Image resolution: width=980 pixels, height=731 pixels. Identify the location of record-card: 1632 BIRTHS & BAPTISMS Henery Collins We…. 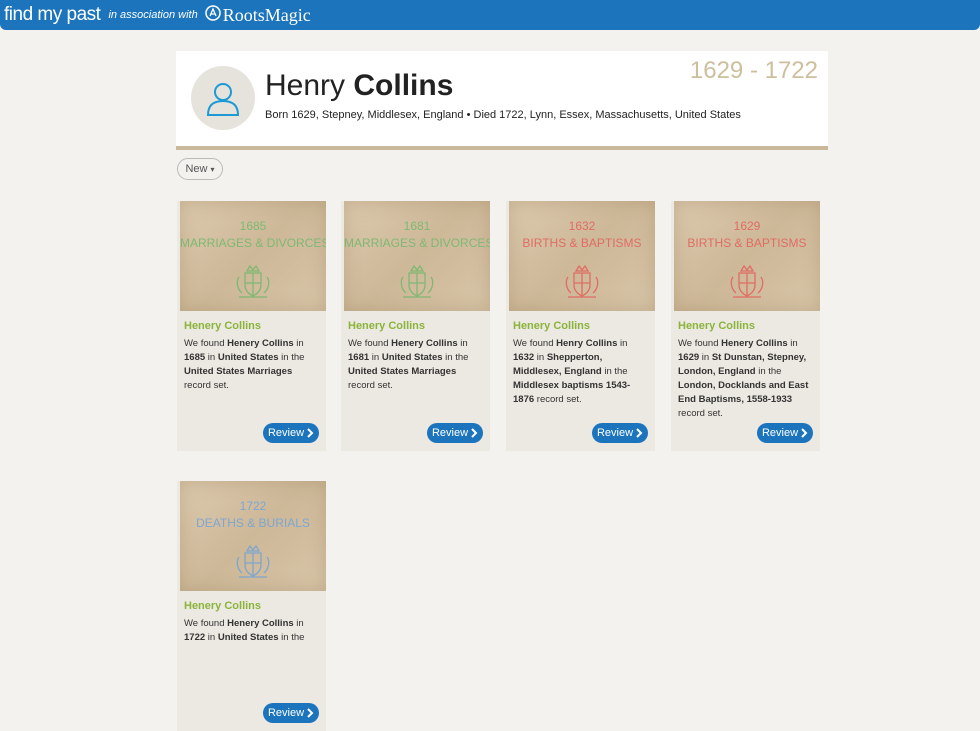
(580, 326).